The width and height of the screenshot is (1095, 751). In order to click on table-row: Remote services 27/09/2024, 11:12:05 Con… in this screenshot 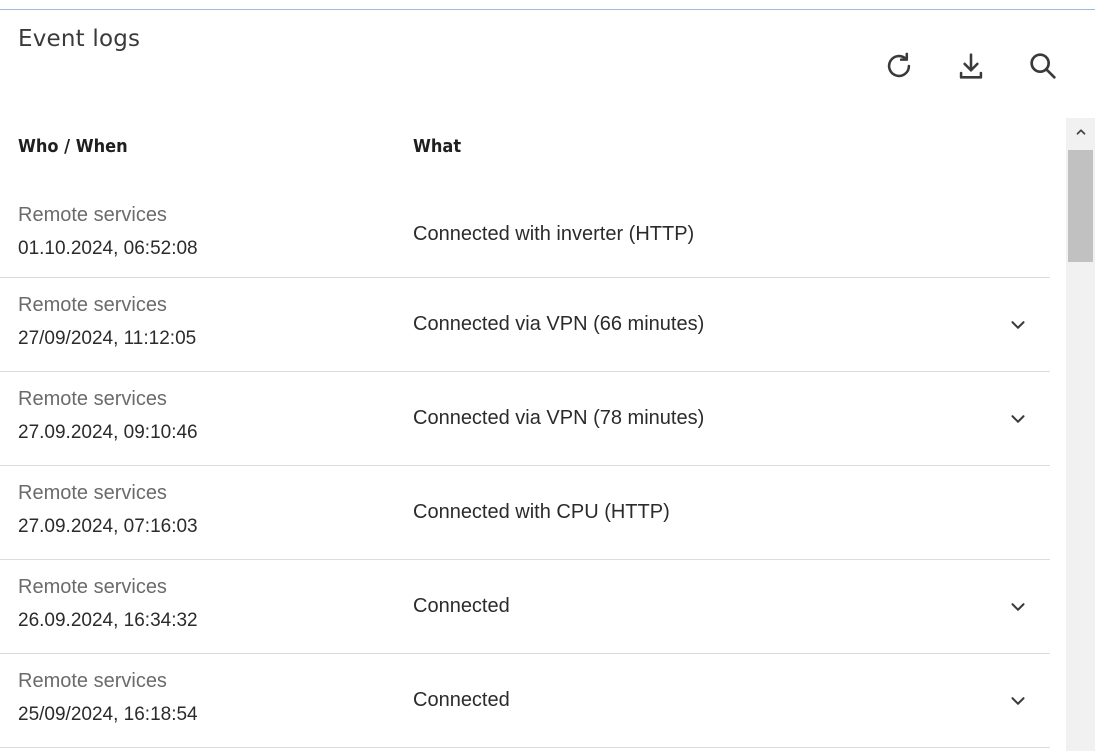, I will do `click(525, 325)`.